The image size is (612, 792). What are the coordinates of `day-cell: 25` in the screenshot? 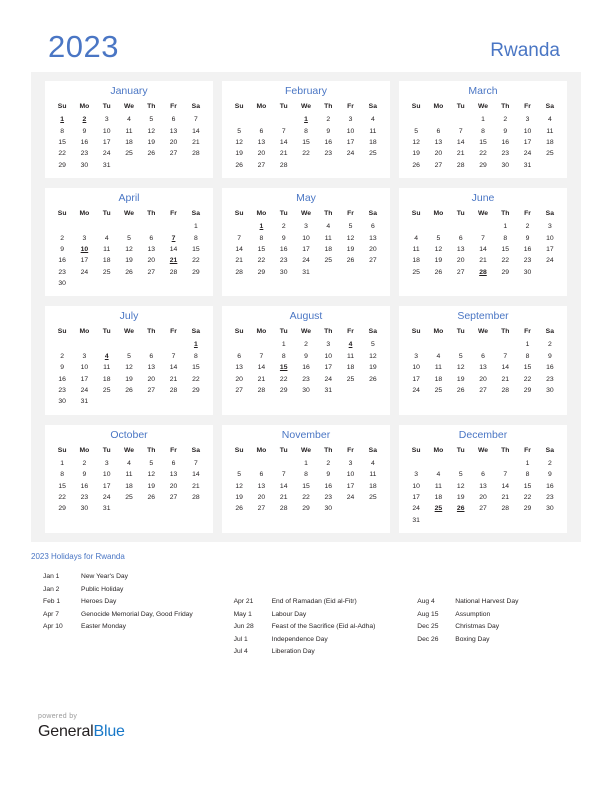 It's located at (350, 378).